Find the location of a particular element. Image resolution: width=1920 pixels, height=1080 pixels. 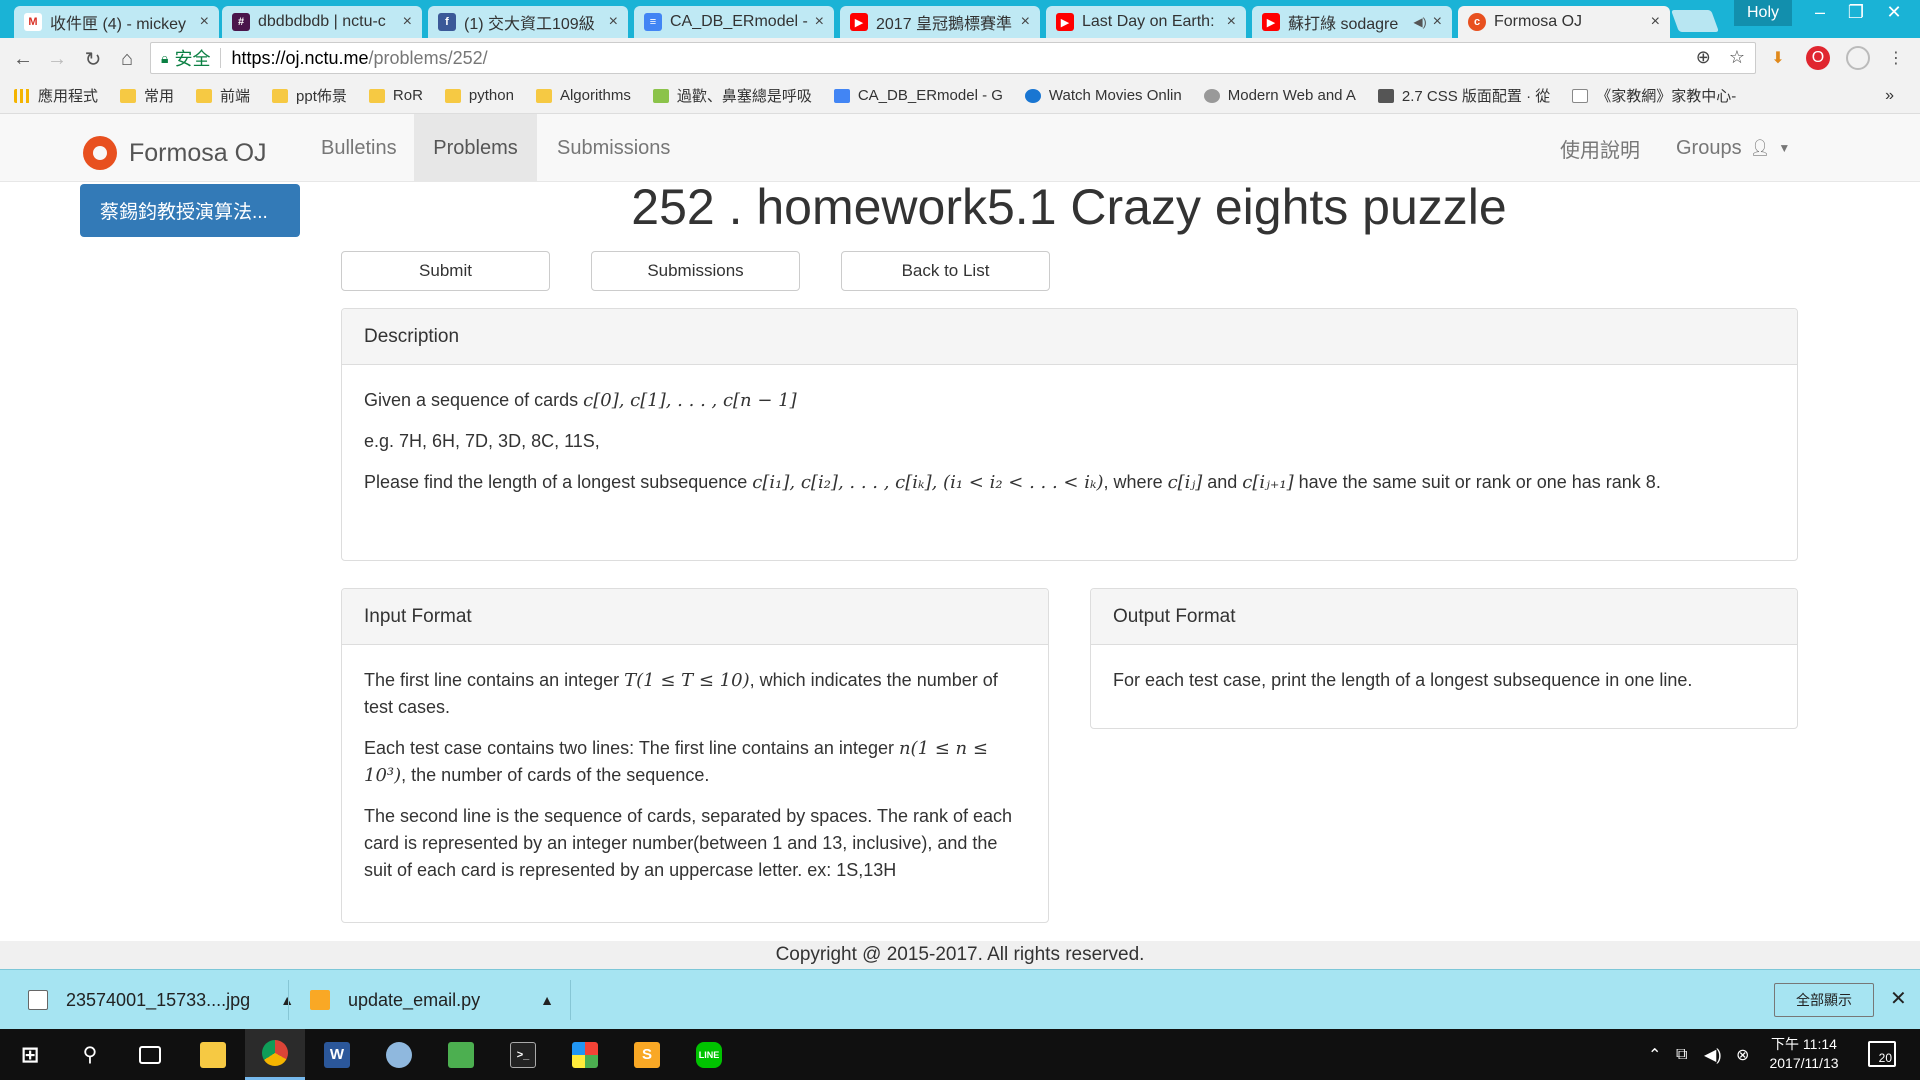

brand: Formosa OJ is located at coordinates (175, 153).